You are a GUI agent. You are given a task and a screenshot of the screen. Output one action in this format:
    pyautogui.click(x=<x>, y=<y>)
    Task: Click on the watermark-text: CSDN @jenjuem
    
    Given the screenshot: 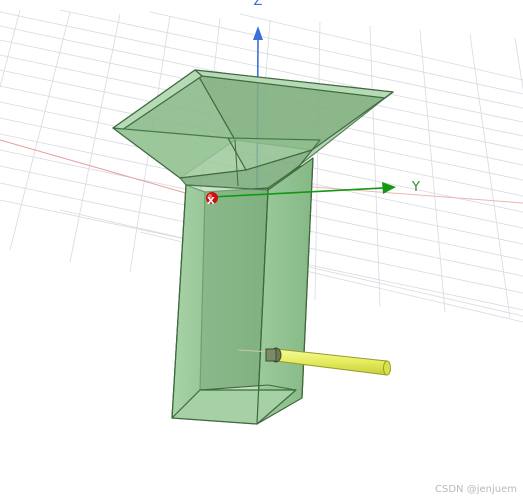 What is the action you would take?
    pyautogui.click(x=476, y=489)
    